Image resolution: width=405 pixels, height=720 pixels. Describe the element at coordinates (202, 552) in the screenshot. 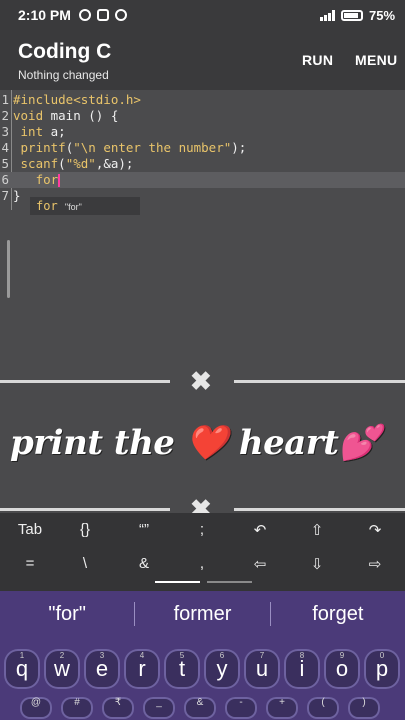

I see `symbol-toolbar: Tab {} “”; ↶ ⇧ ↷ = \ &, ⇦ ⇩ ⇨` at that location.